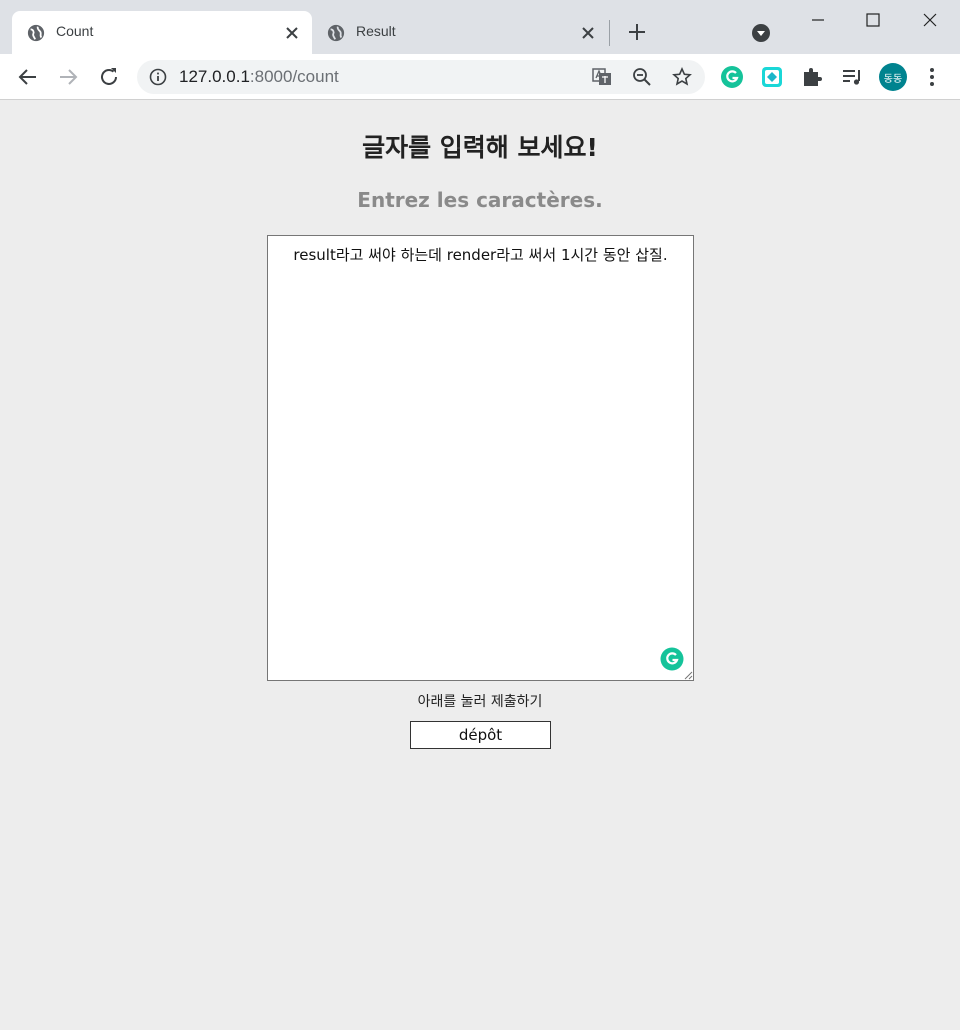 This screenshot has height=1030, width=960. Describe the element at coordinates (480, 702) in the screenshot. I see `submit-hint: 아래를 눌러 제출하기` at that location.